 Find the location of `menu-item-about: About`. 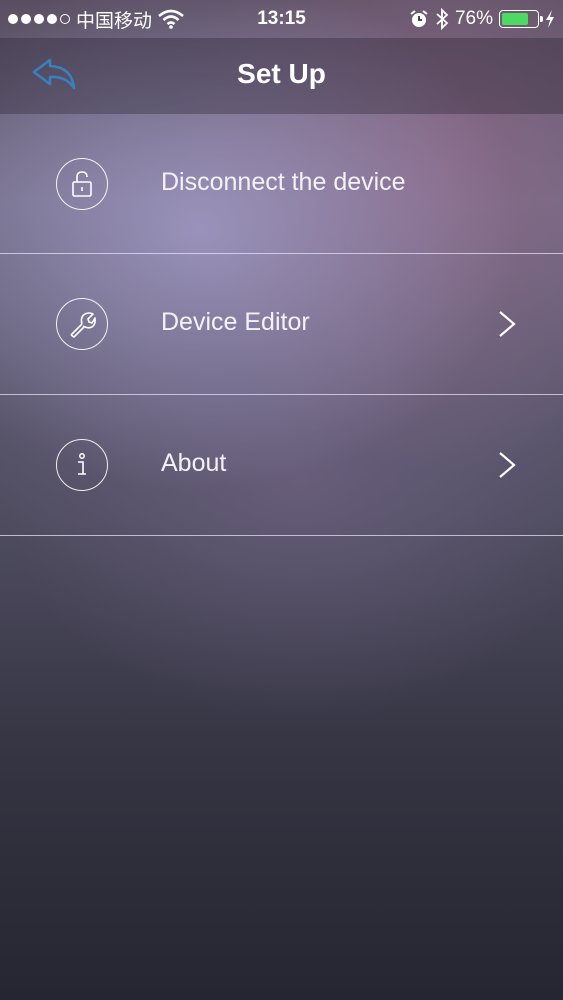

menu-item-about: About is located at coordinates (281, 465).